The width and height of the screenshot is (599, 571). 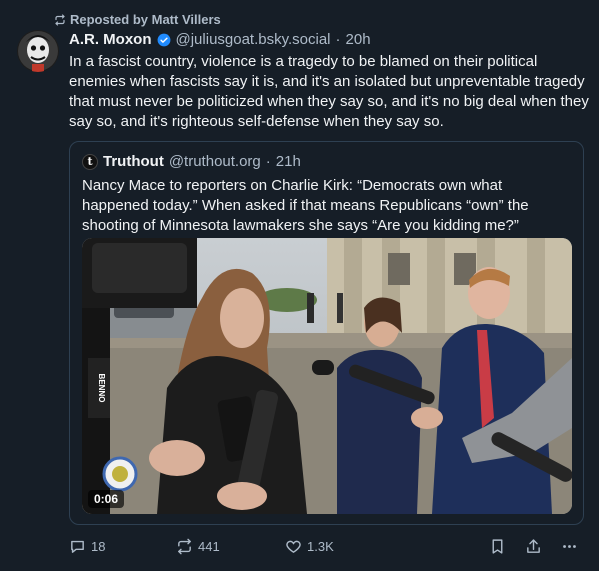 I want to click on quote-author-name: Truthout, so click(x=133, y=161).